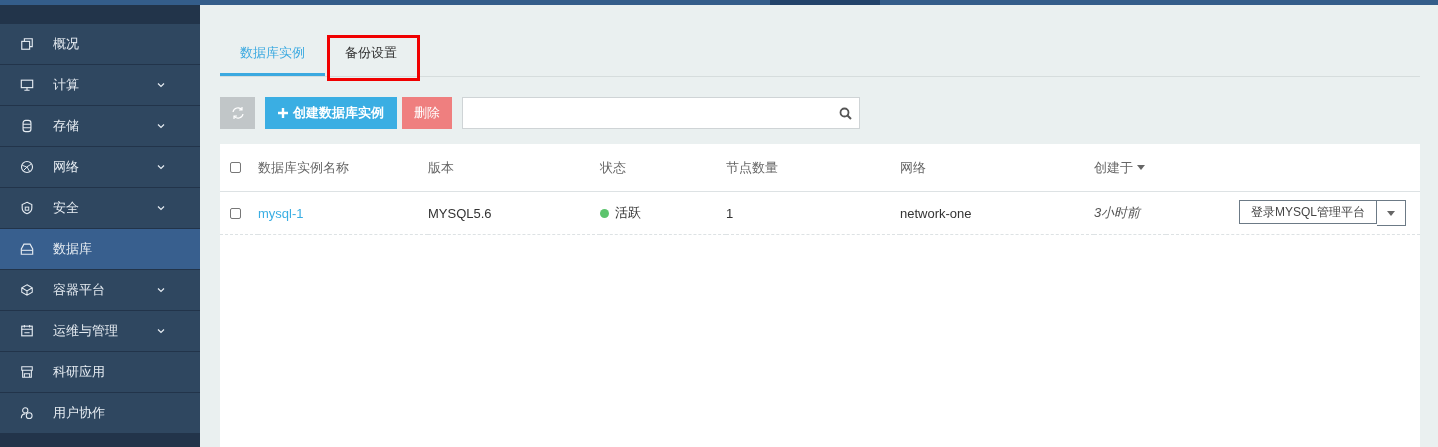 This screenshot has height=447, width=1438. What do you see at coordinates (27, 167) in the screenshot?
I see `globe-icon` at bounding box center [27, 167].